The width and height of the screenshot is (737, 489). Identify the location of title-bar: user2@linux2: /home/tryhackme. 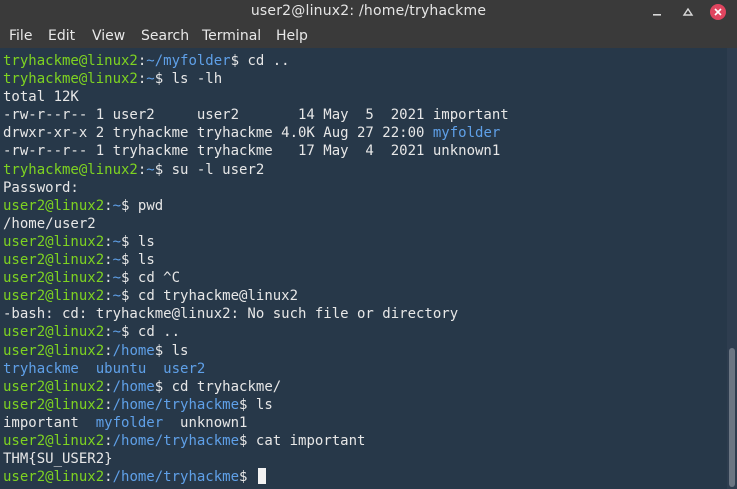
(368, 12).